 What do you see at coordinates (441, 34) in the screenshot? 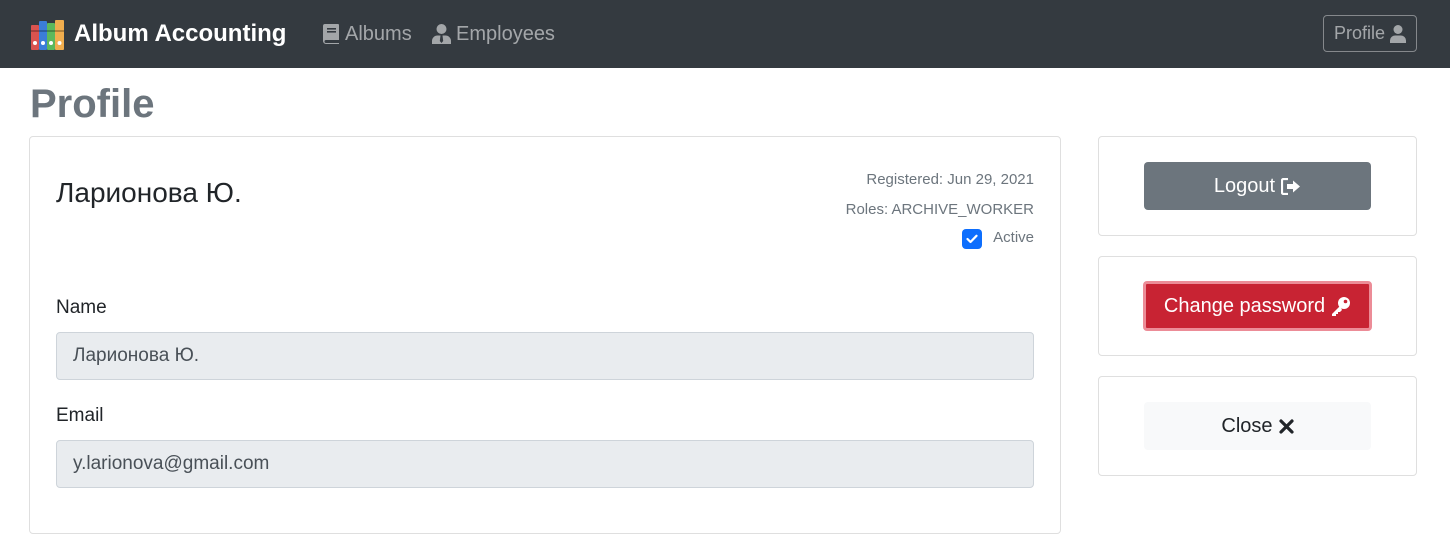
I see `user-tie-icon` at bounding box center [441, 34].